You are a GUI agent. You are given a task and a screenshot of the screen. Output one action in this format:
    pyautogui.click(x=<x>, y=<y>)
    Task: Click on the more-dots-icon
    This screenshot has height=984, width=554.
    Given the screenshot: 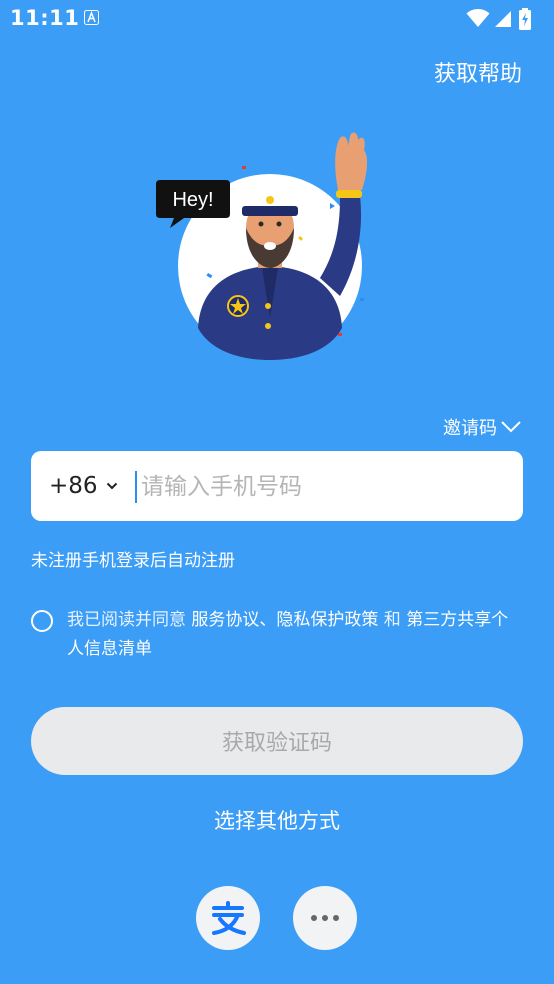 What is the action you would take?
    pyautogui.click(x=325, y=918)
    